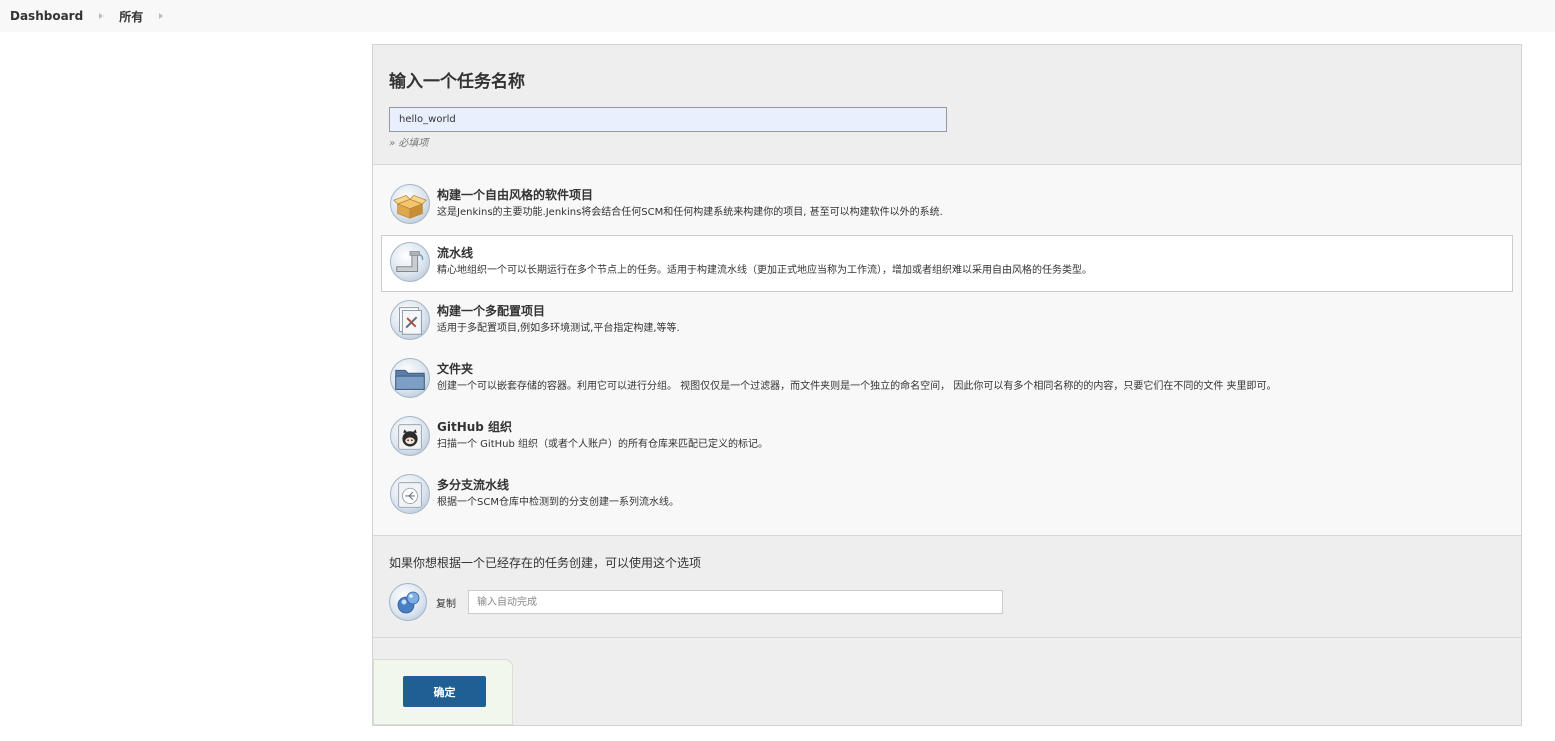 The width and height of the screenshot is (1555, 741). I want to click on folder-icon, so click(410, 378).